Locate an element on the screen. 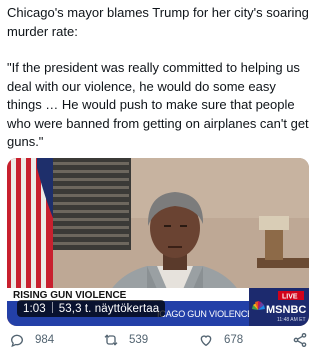  share-button is located at coordinates (305, 340).